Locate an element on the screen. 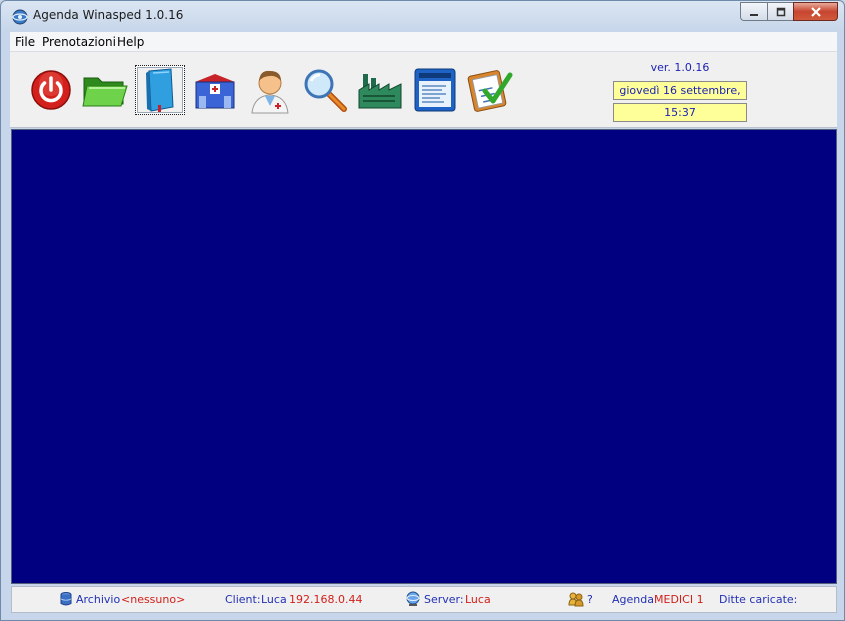  documents-button is located at coordinates (435, 90).